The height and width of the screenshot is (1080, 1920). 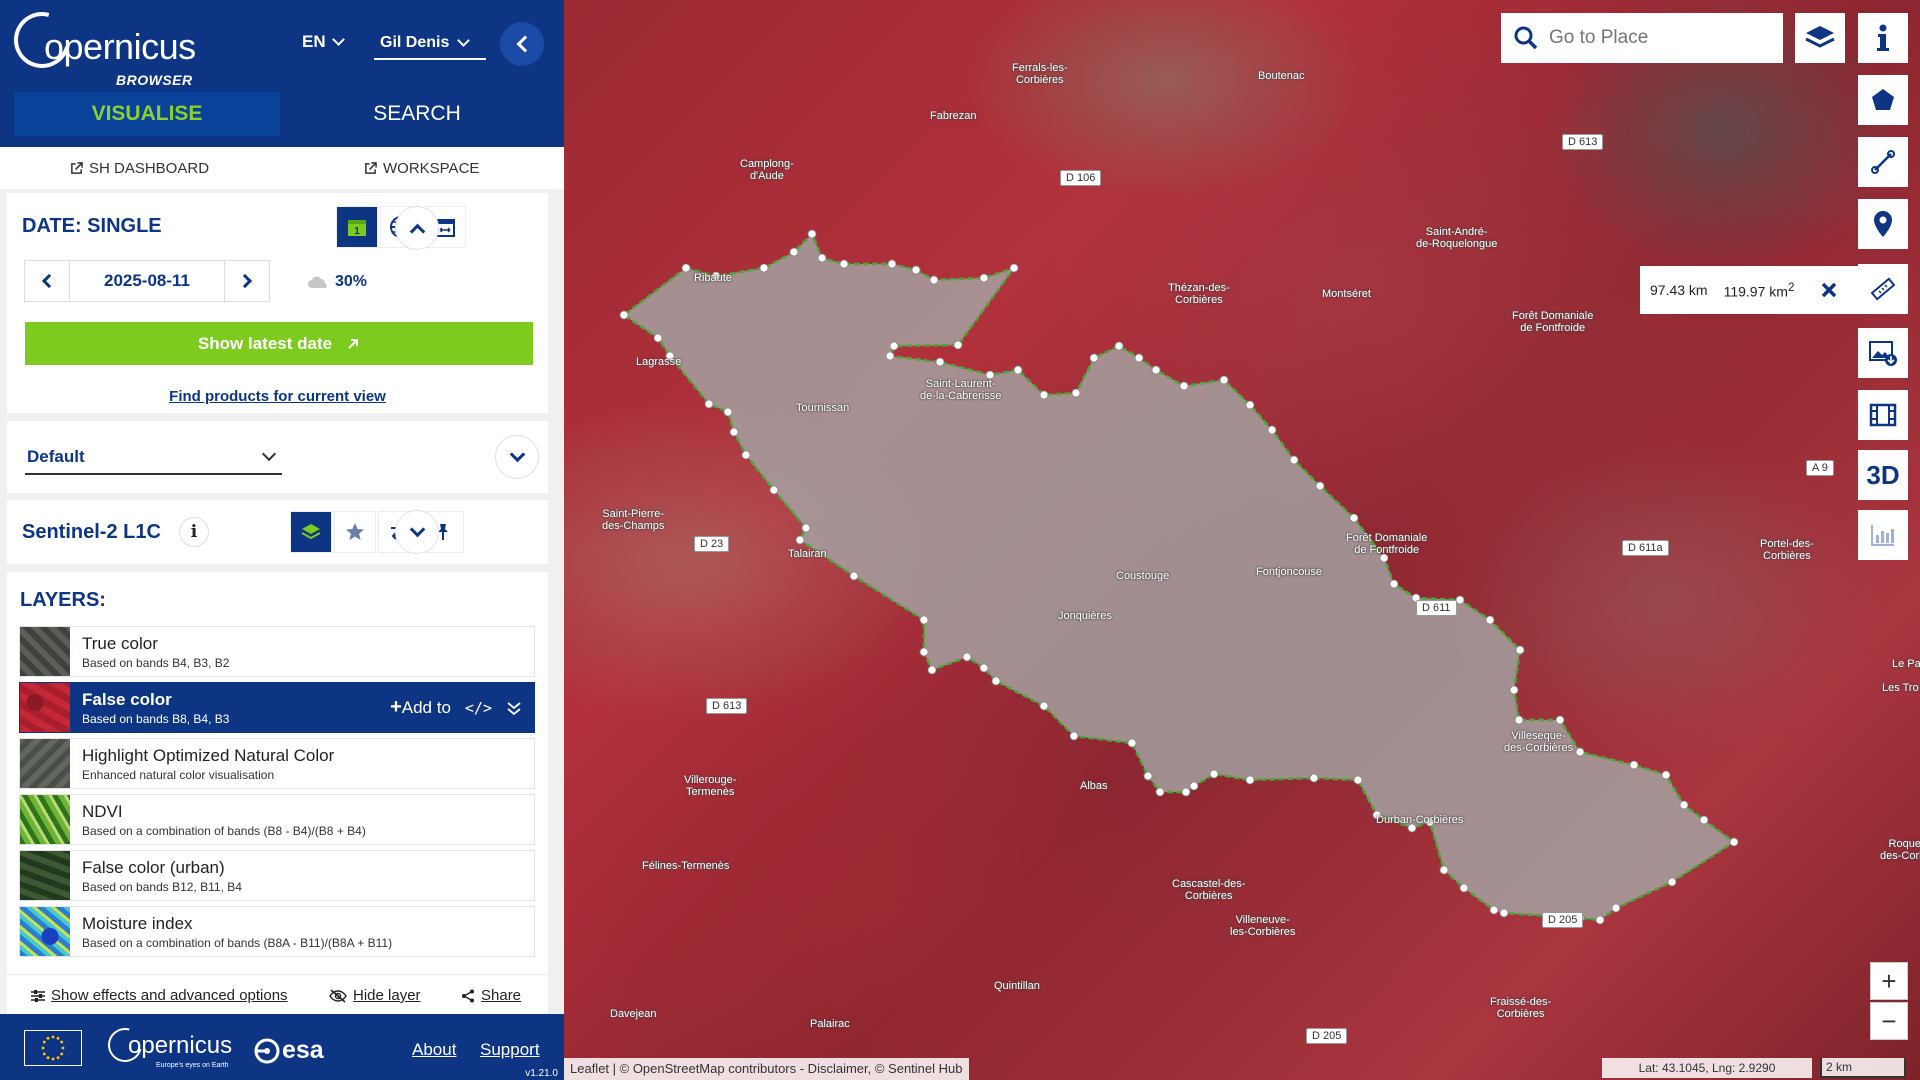 What do you see at coordinates (1883, 535) in the screenshot?
I see `statistics-button` at bounding box center [1883, 535].